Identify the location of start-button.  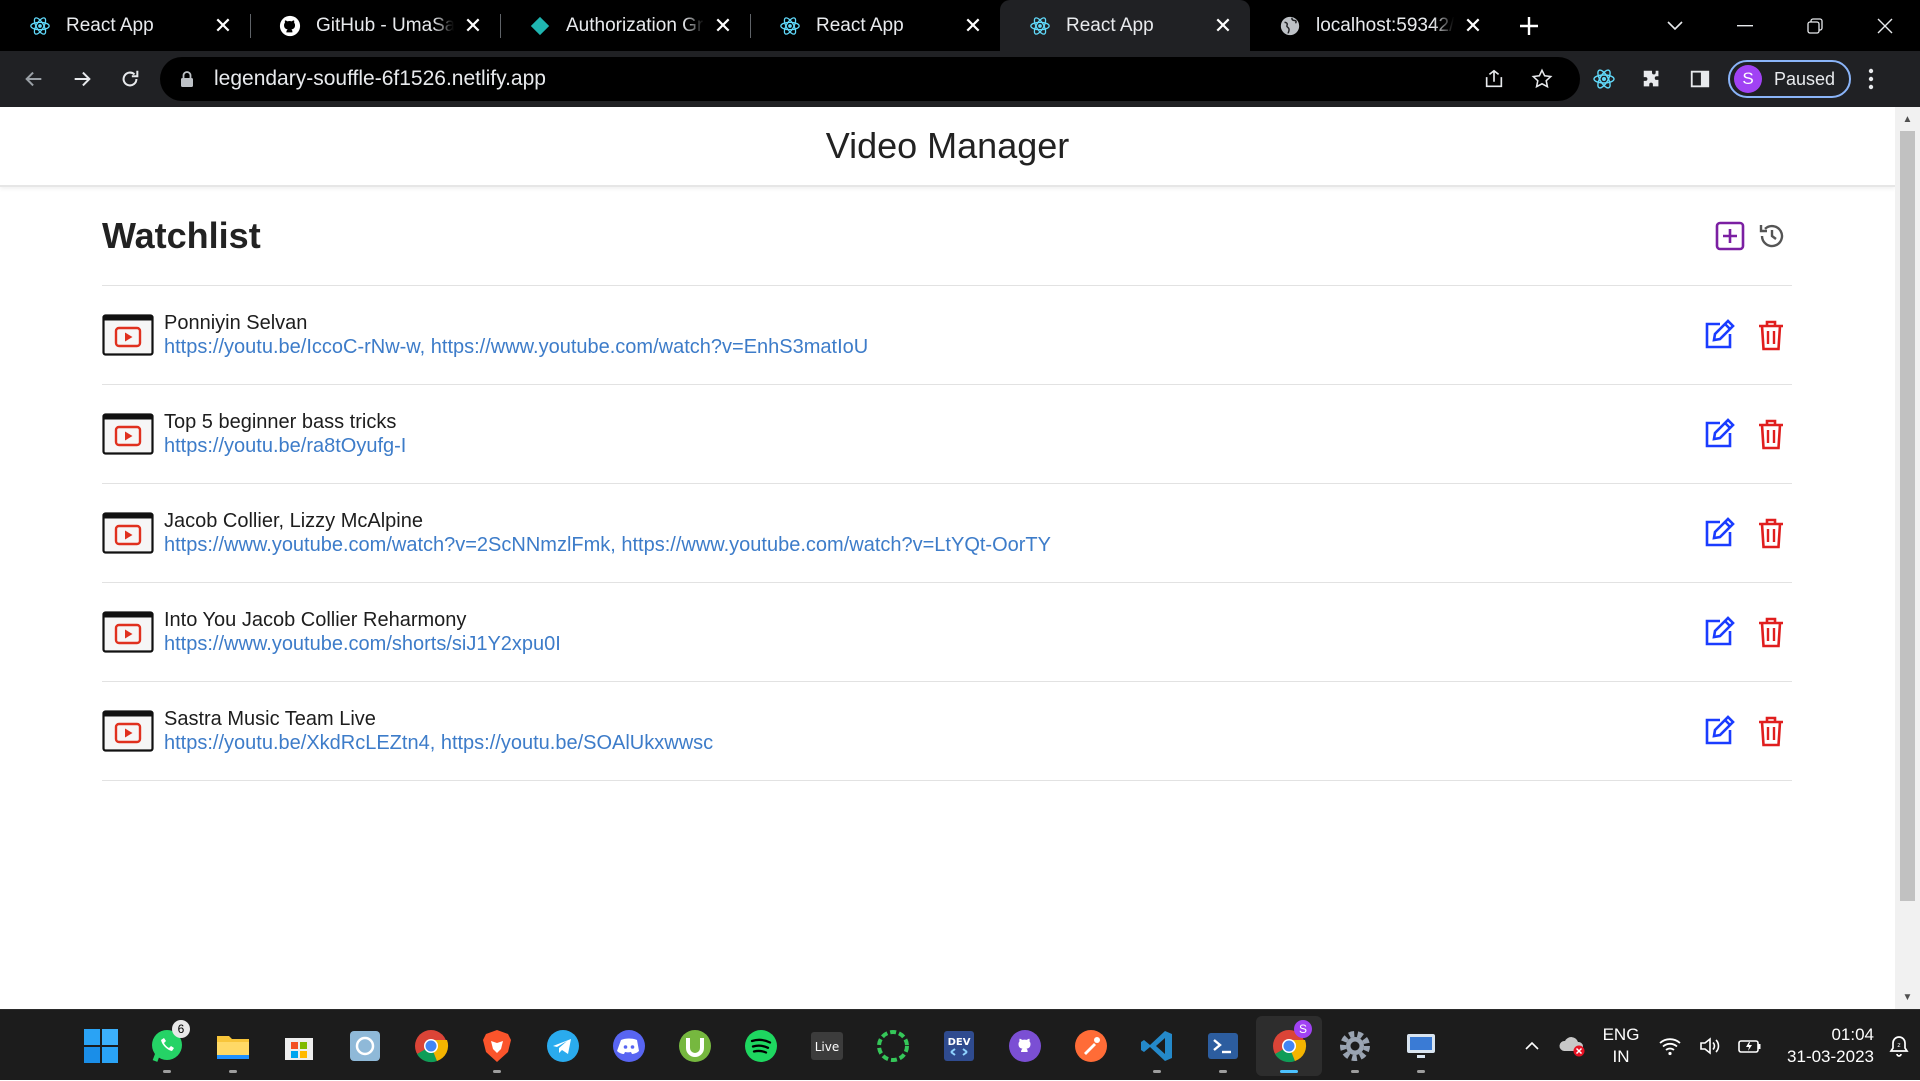
(101, 1046).